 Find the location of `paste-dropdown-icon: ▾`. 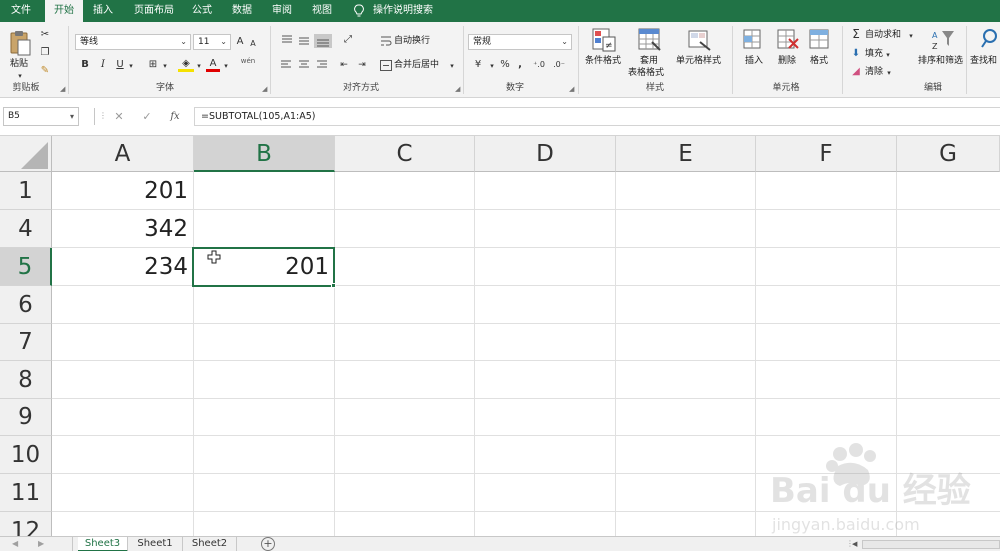

paste-dropdown-icon: ▾ is located at coordinates (20, 76).